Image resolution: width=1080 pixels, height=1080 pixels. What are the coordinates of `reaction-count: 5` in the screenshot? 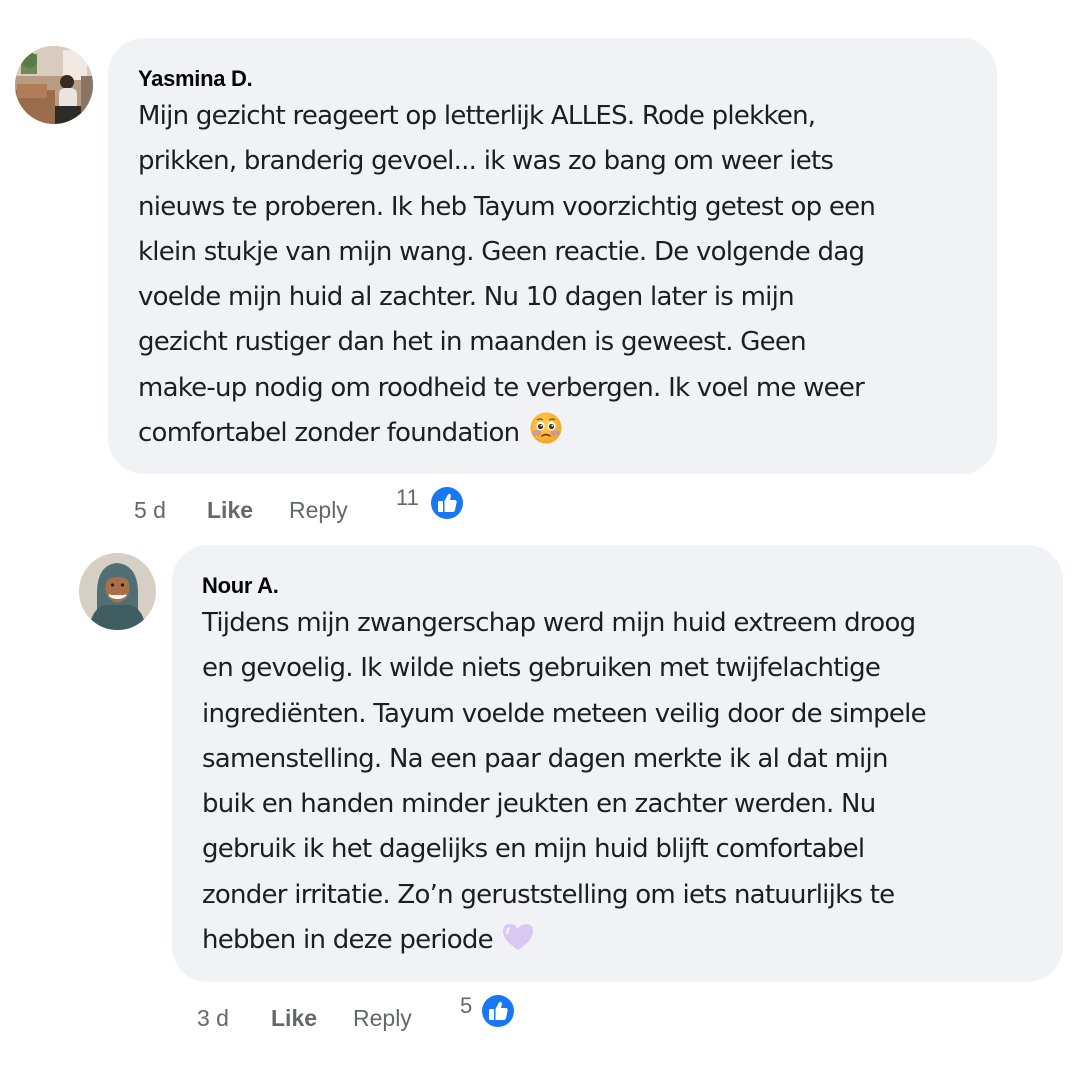 It's located at (466, 1005).